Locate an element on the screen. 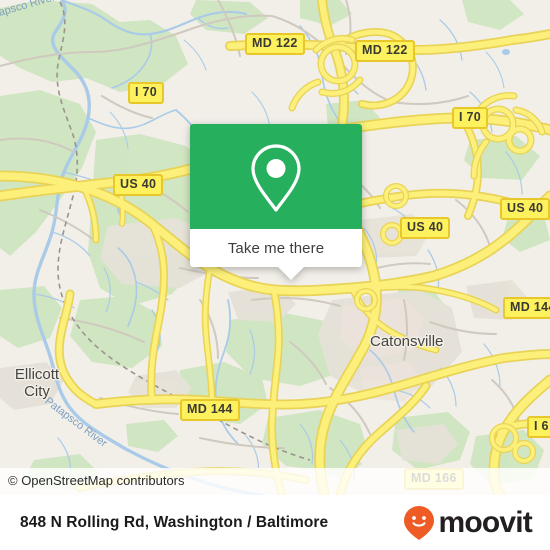  shield-md-122-east: MD 122 is located at coordinates (385, 51).